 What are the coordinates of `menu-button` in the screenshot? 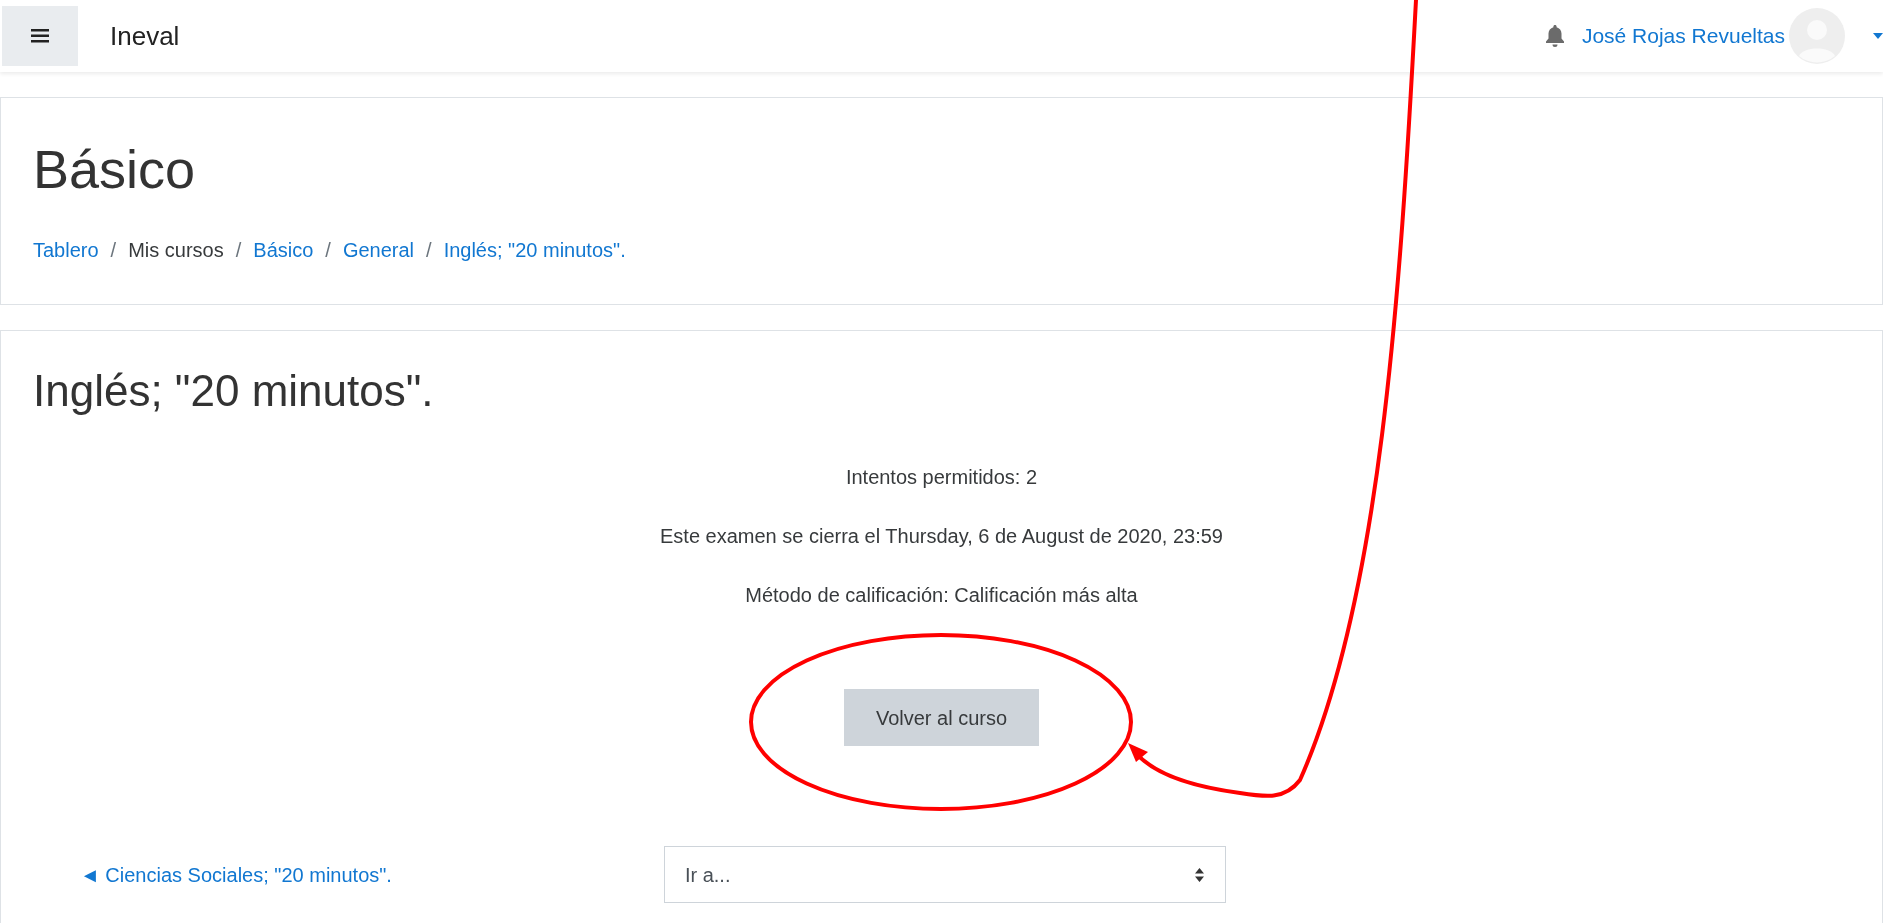 It's located at (40, 36).